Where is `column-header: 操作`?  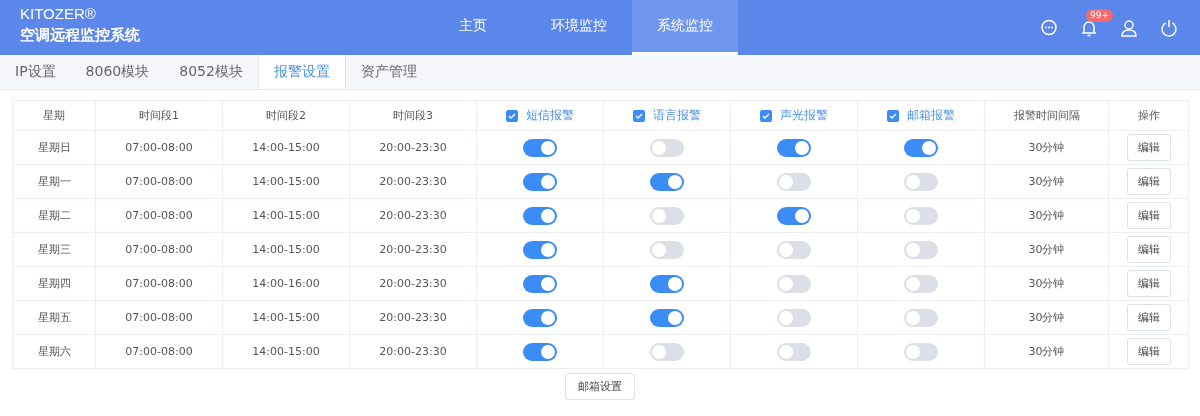 column-header: 操作 is located at coordinates (1148, 115).